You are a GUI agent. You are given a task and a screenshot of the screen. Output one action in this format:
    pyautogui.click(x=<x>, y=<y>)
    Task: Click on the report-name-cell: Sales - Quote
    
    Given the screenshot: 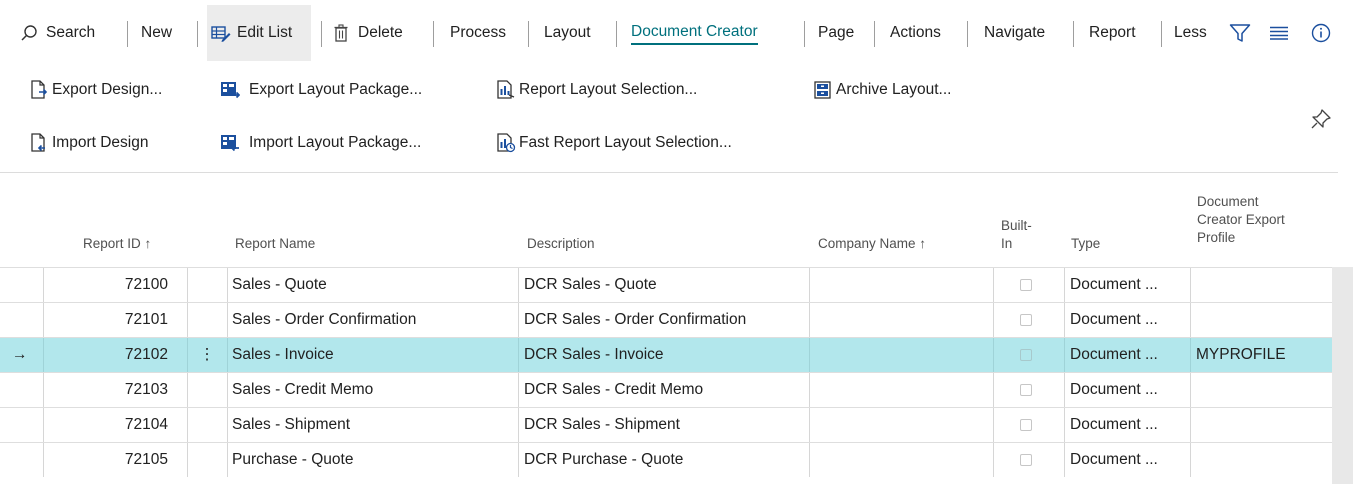 What is the action you would take?
    pyautogui.click(x=373, y=285)
    